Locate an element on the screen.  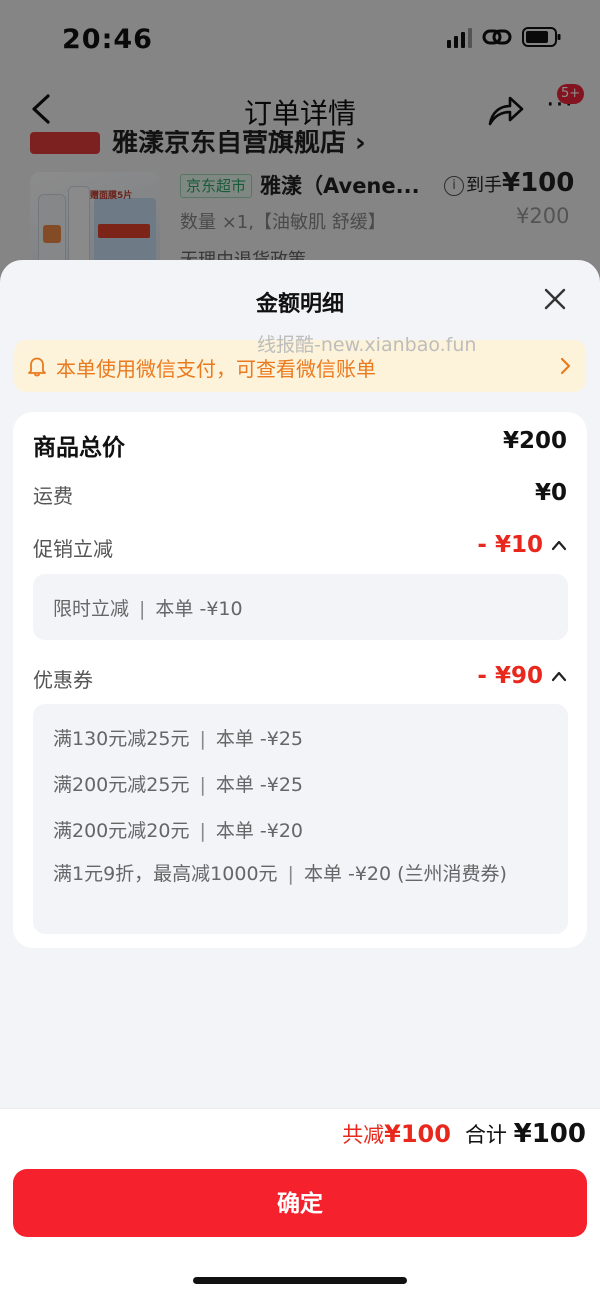
goods-total-value: ¥200 is located at coordinates (534, 441).